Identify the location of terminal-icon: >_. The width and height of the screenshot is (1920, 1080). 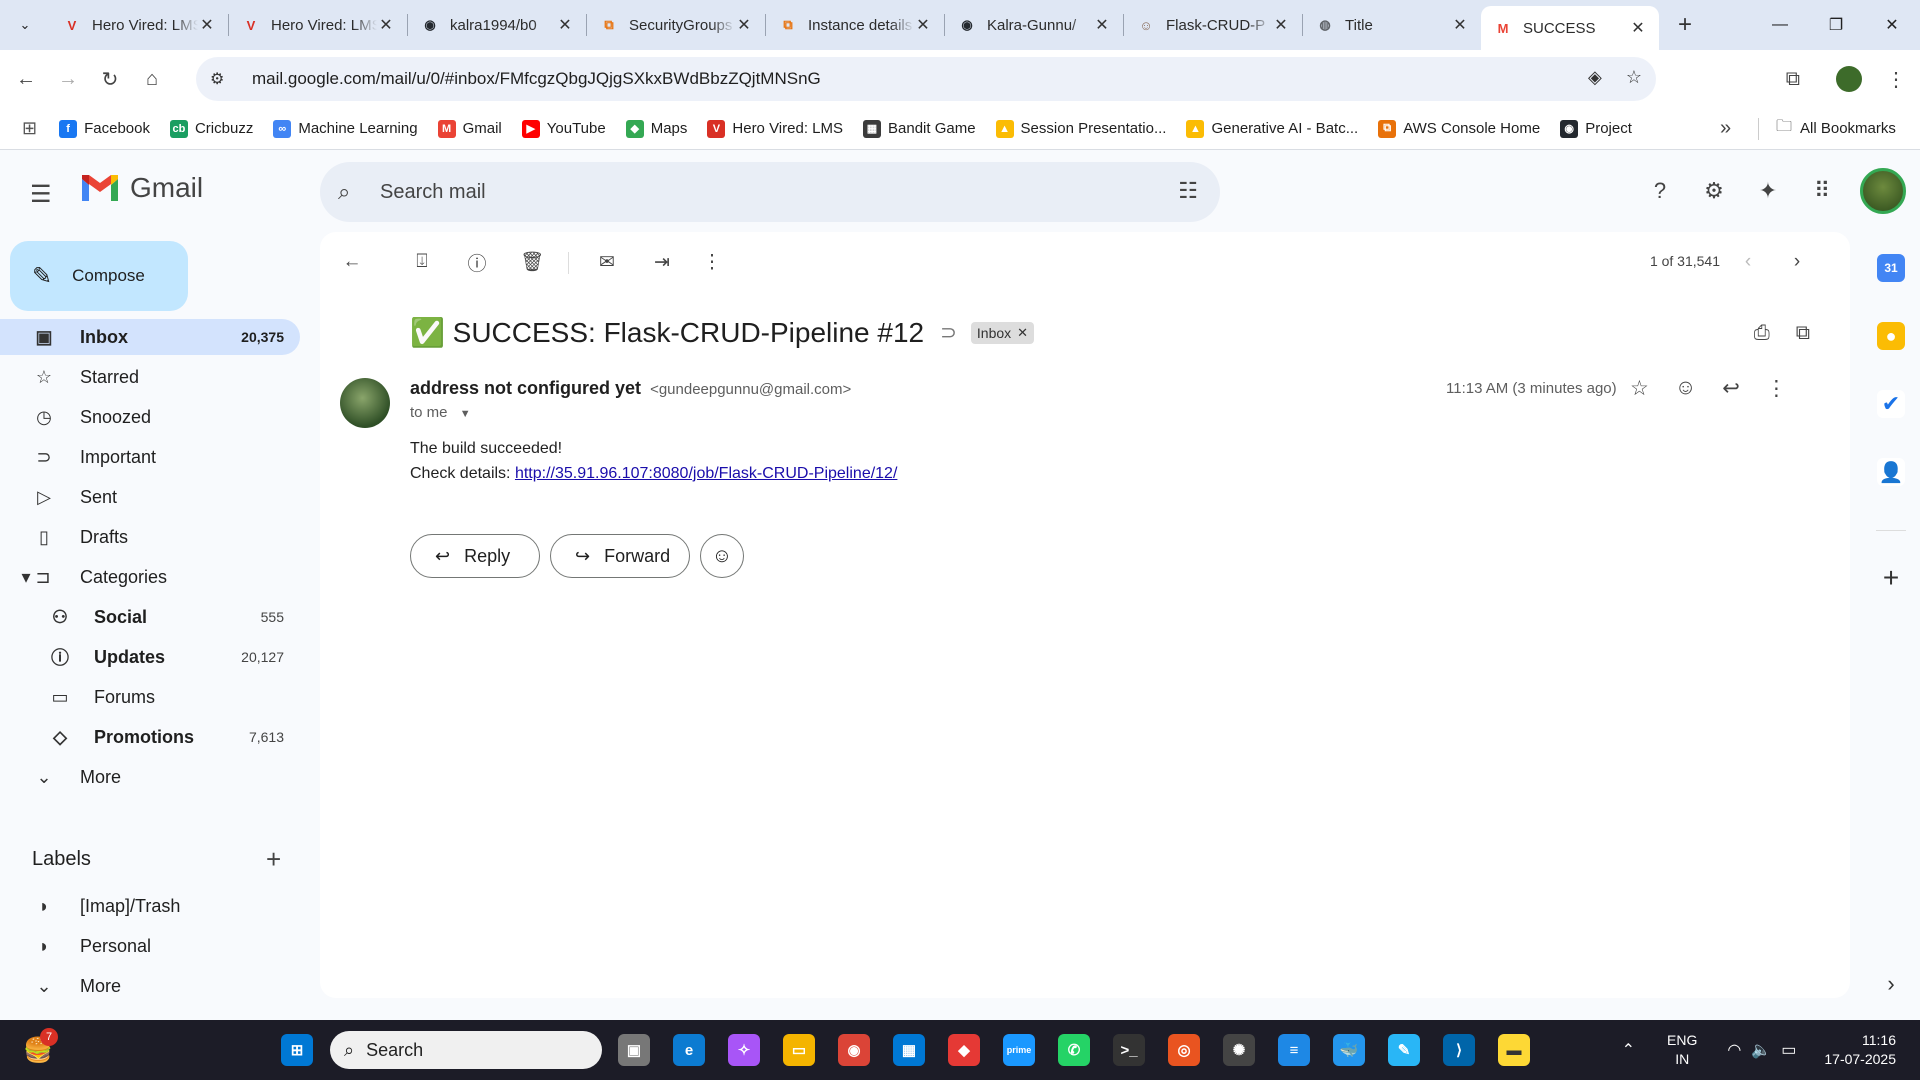
(1129, 1050).